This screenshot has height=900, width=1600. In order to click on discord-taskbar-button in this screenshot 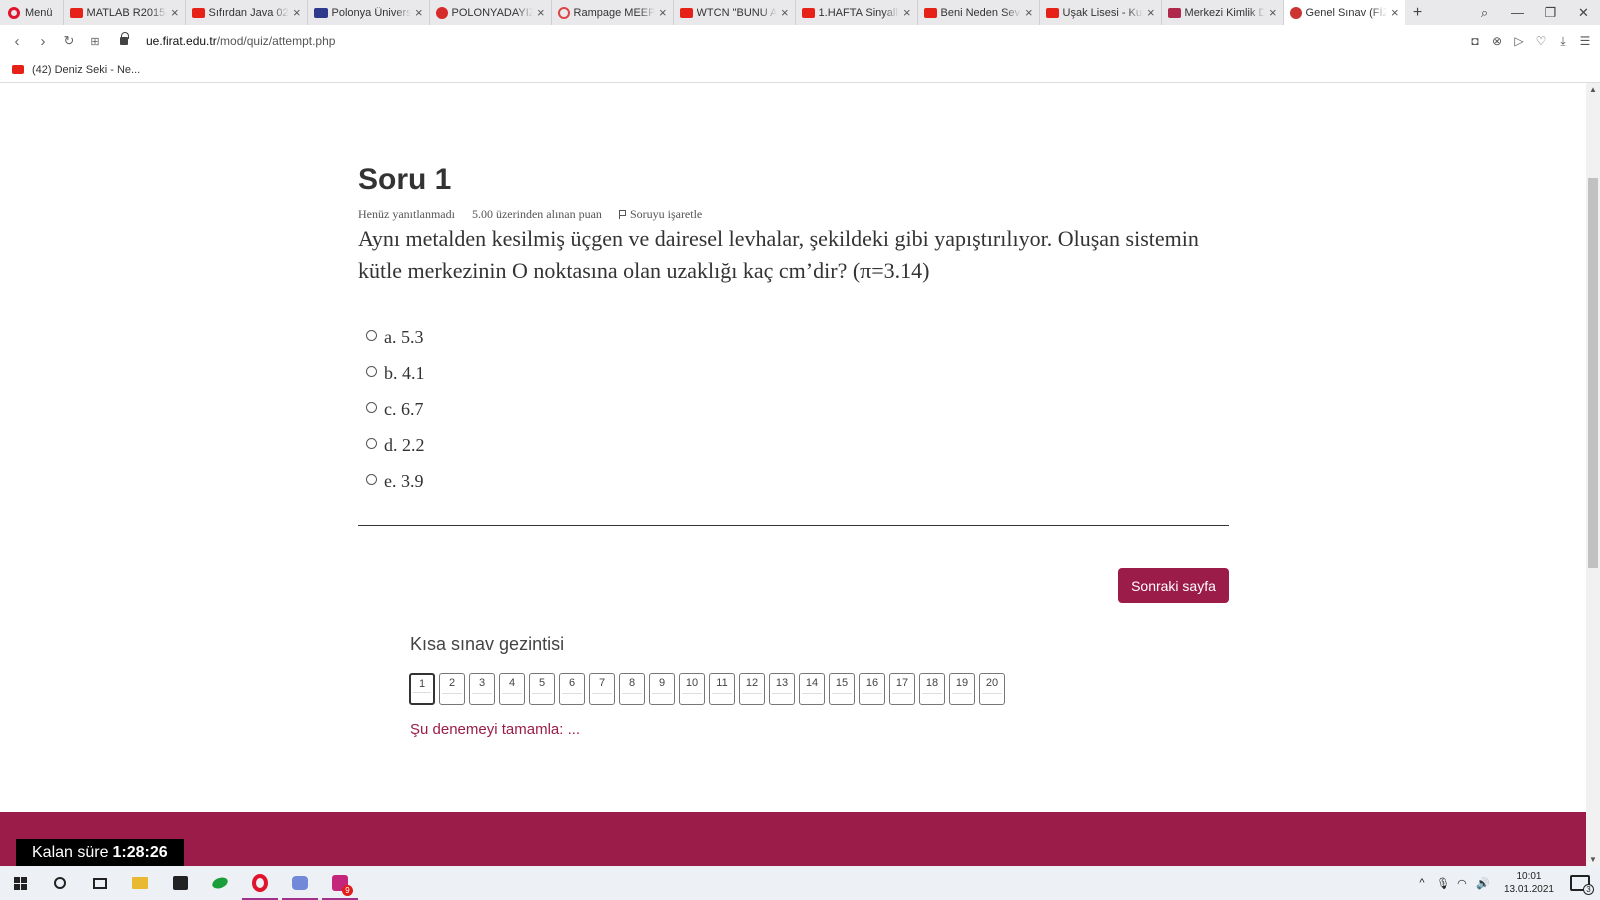, I will do `click(300, 883)`.